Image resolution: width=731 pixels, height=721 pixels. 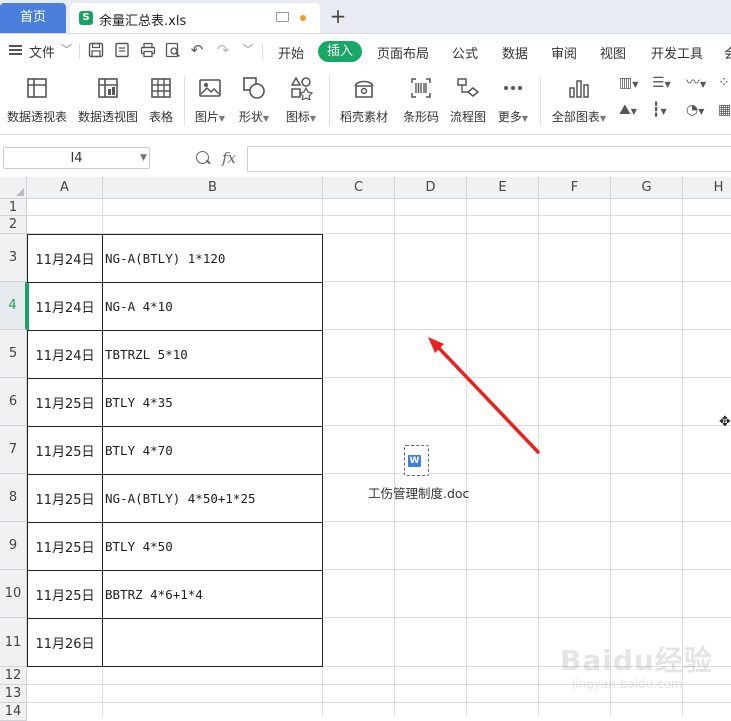 What do you see at coordinates (210, 117) in the screenshot?
I see `picture-label: 图片▼` at bounding box center [210, 117].